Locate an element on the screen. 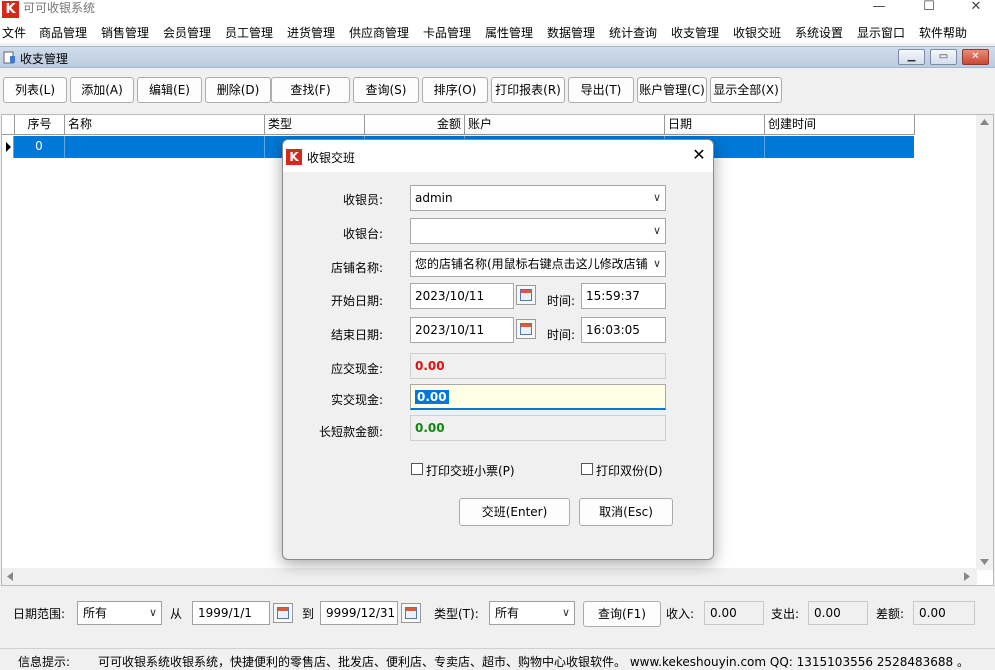 Image resolution: width=995 pixels, height=670 pixels. account-management-button: 账户管理(C) is located at coordinates (672, 90).